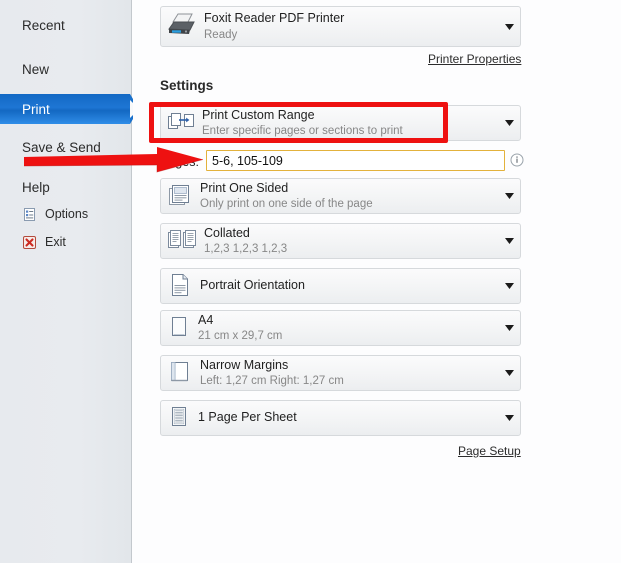 The width and height of the screenshot is (621, 563). I want to click on sidebar-item-label: Save & Send, so click(61, 147).